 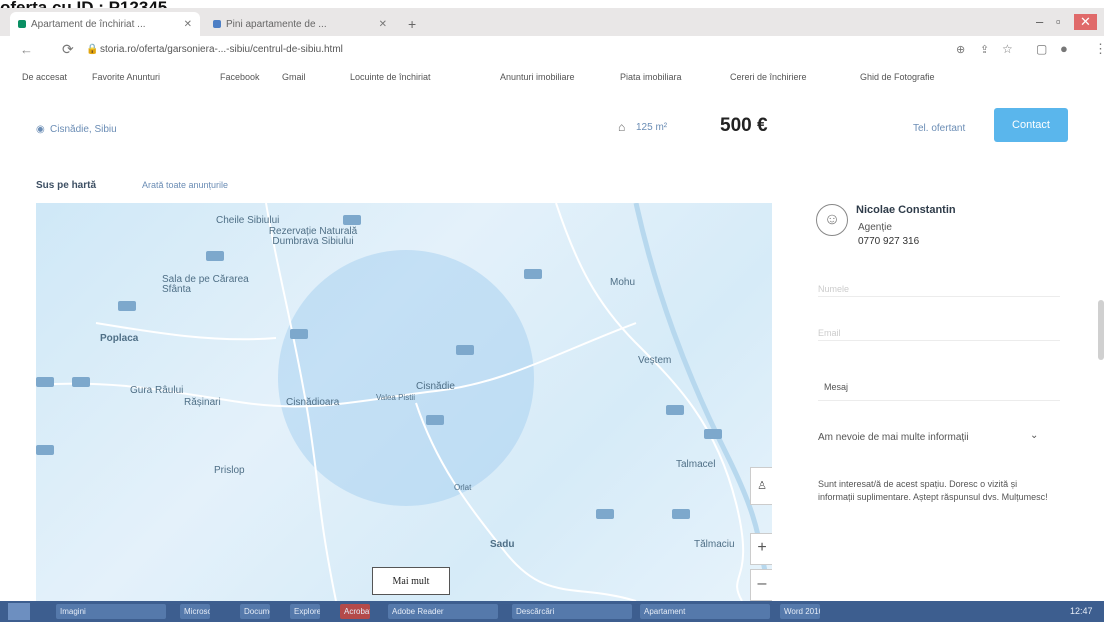 I want to click on request-dropdown: Am nevoie de mai multe informații, so click(x=893, y=437).